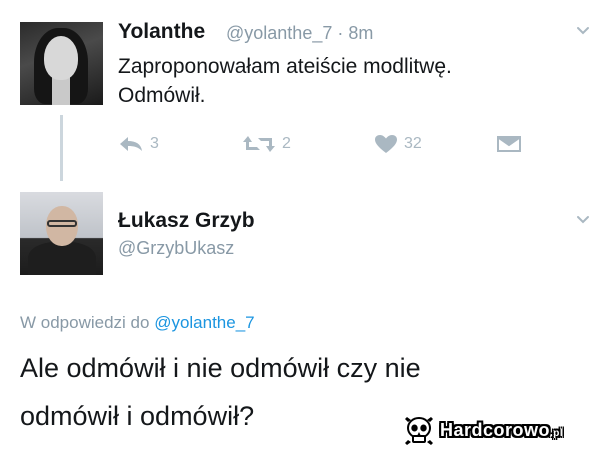  What do you see at coordinates (61, 58) in the screenshot?
I see `avatar-face` at bounding box center [61, 58].